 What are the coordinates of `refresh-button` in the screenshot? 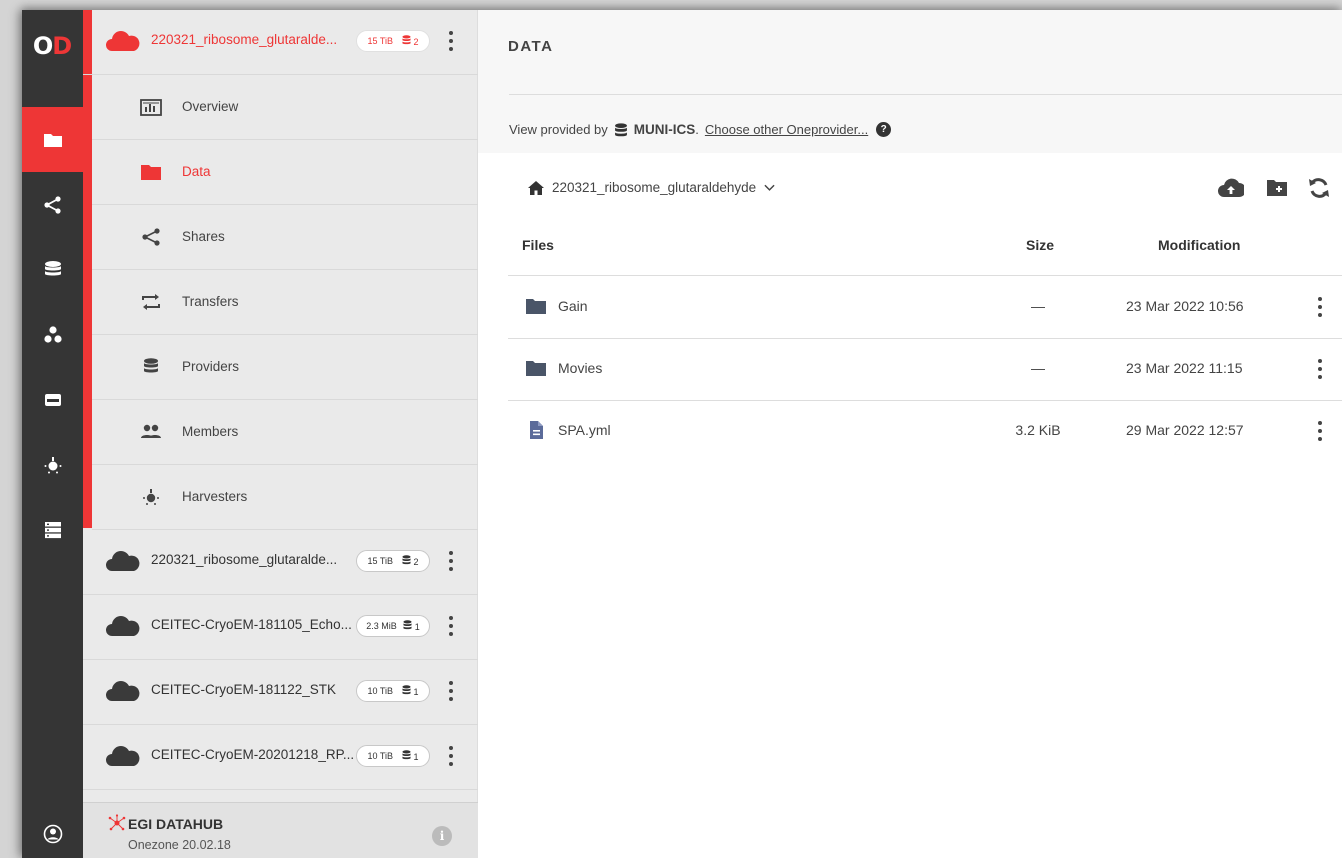 It's located at (1319, 188).